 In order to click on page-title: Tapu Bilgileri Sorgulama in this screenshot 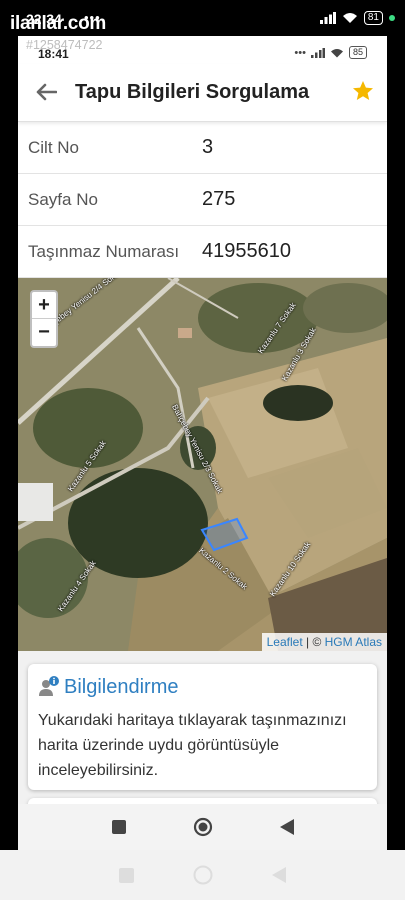, I will do `click(192, 92)`.